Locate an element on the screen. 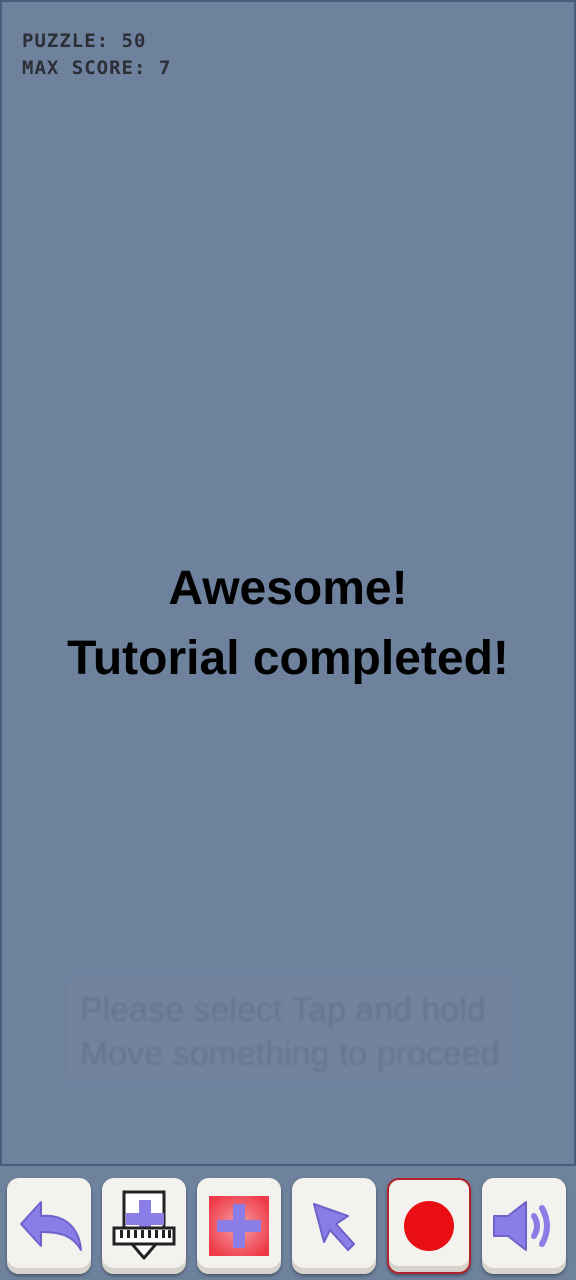  pointer-arrow-icon is located at coordinates (334, 1227).